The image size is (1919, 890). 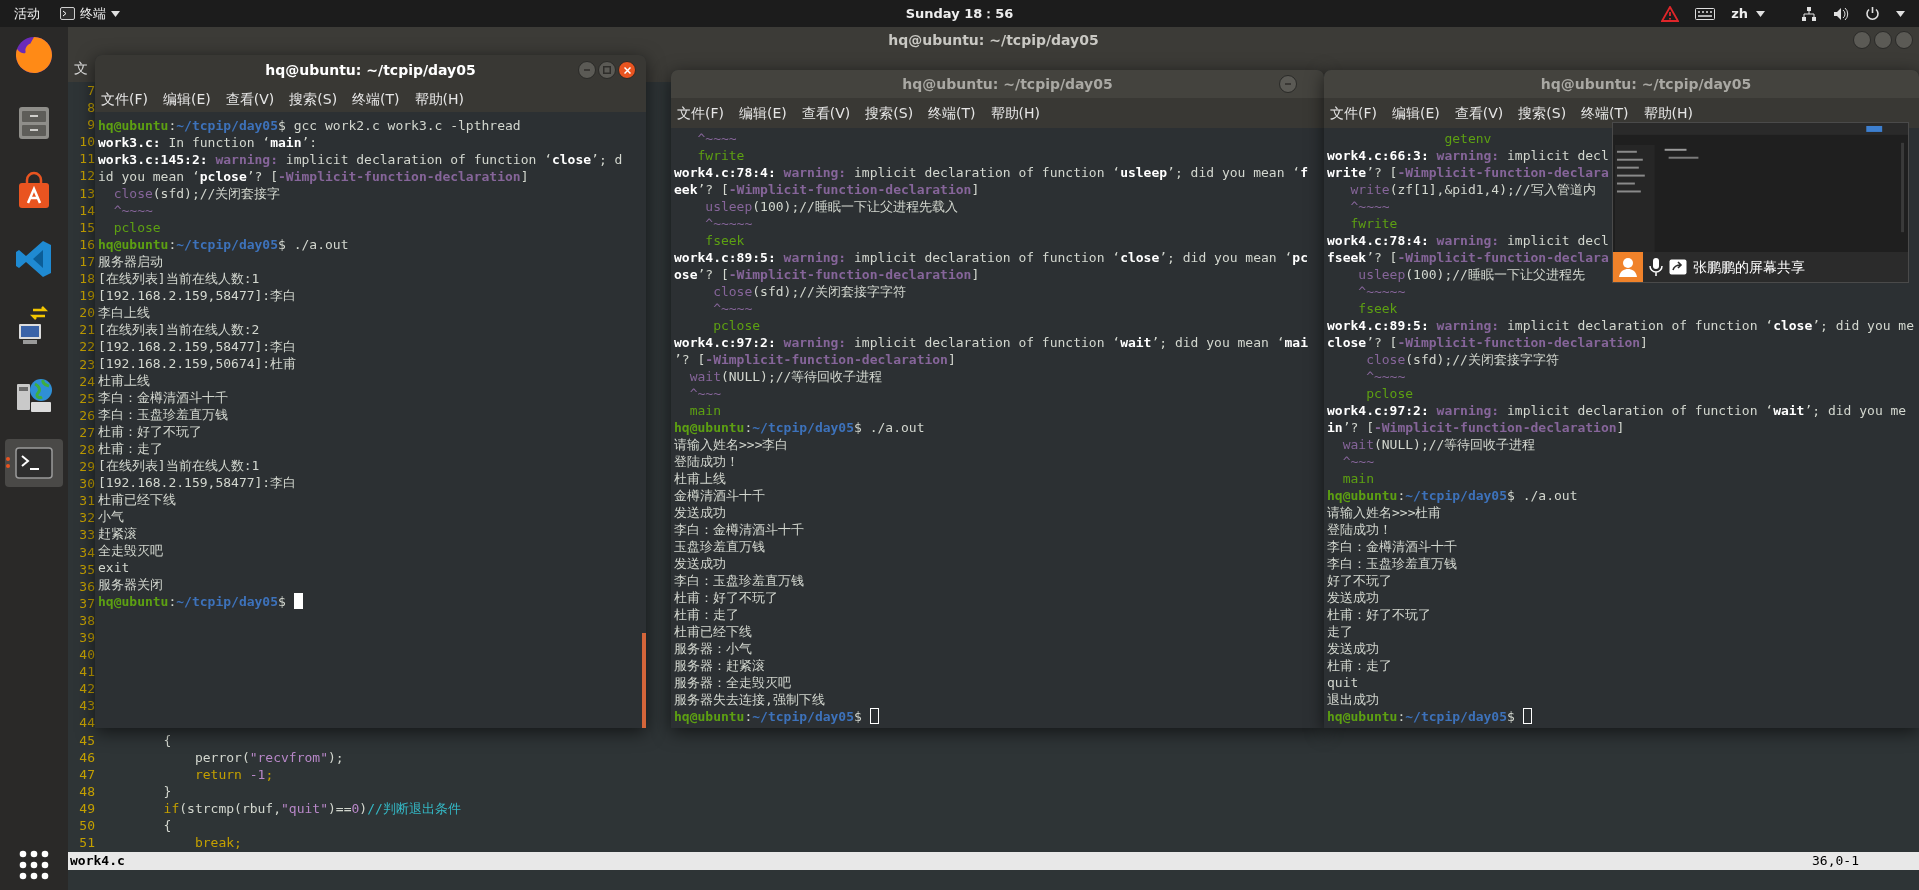 What do you see at coordinates (1617, 410) in the screenshot?
I see `terminal-line: work4.c:97:2: warning: implicit declaration of function ‘wait’; did you me` at bounding box center [1617, 410].